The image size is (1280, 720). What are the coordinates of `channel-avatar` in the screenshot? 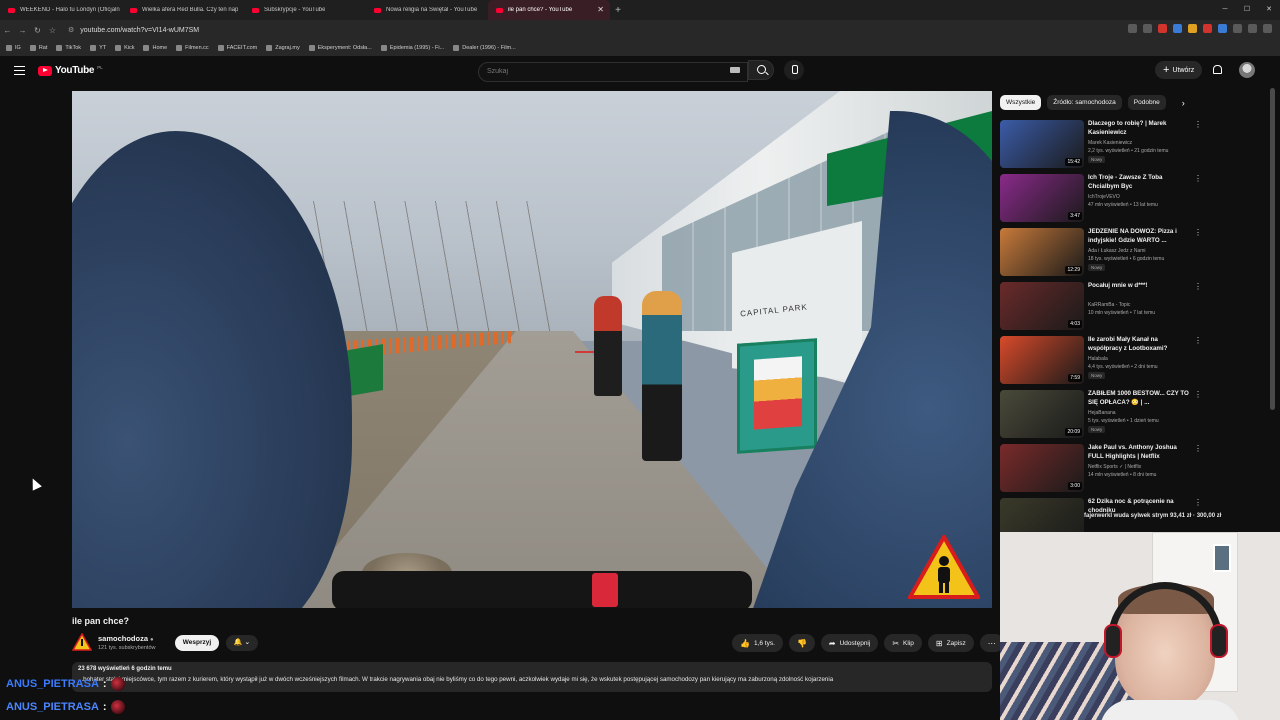 It's located at (82, 642).